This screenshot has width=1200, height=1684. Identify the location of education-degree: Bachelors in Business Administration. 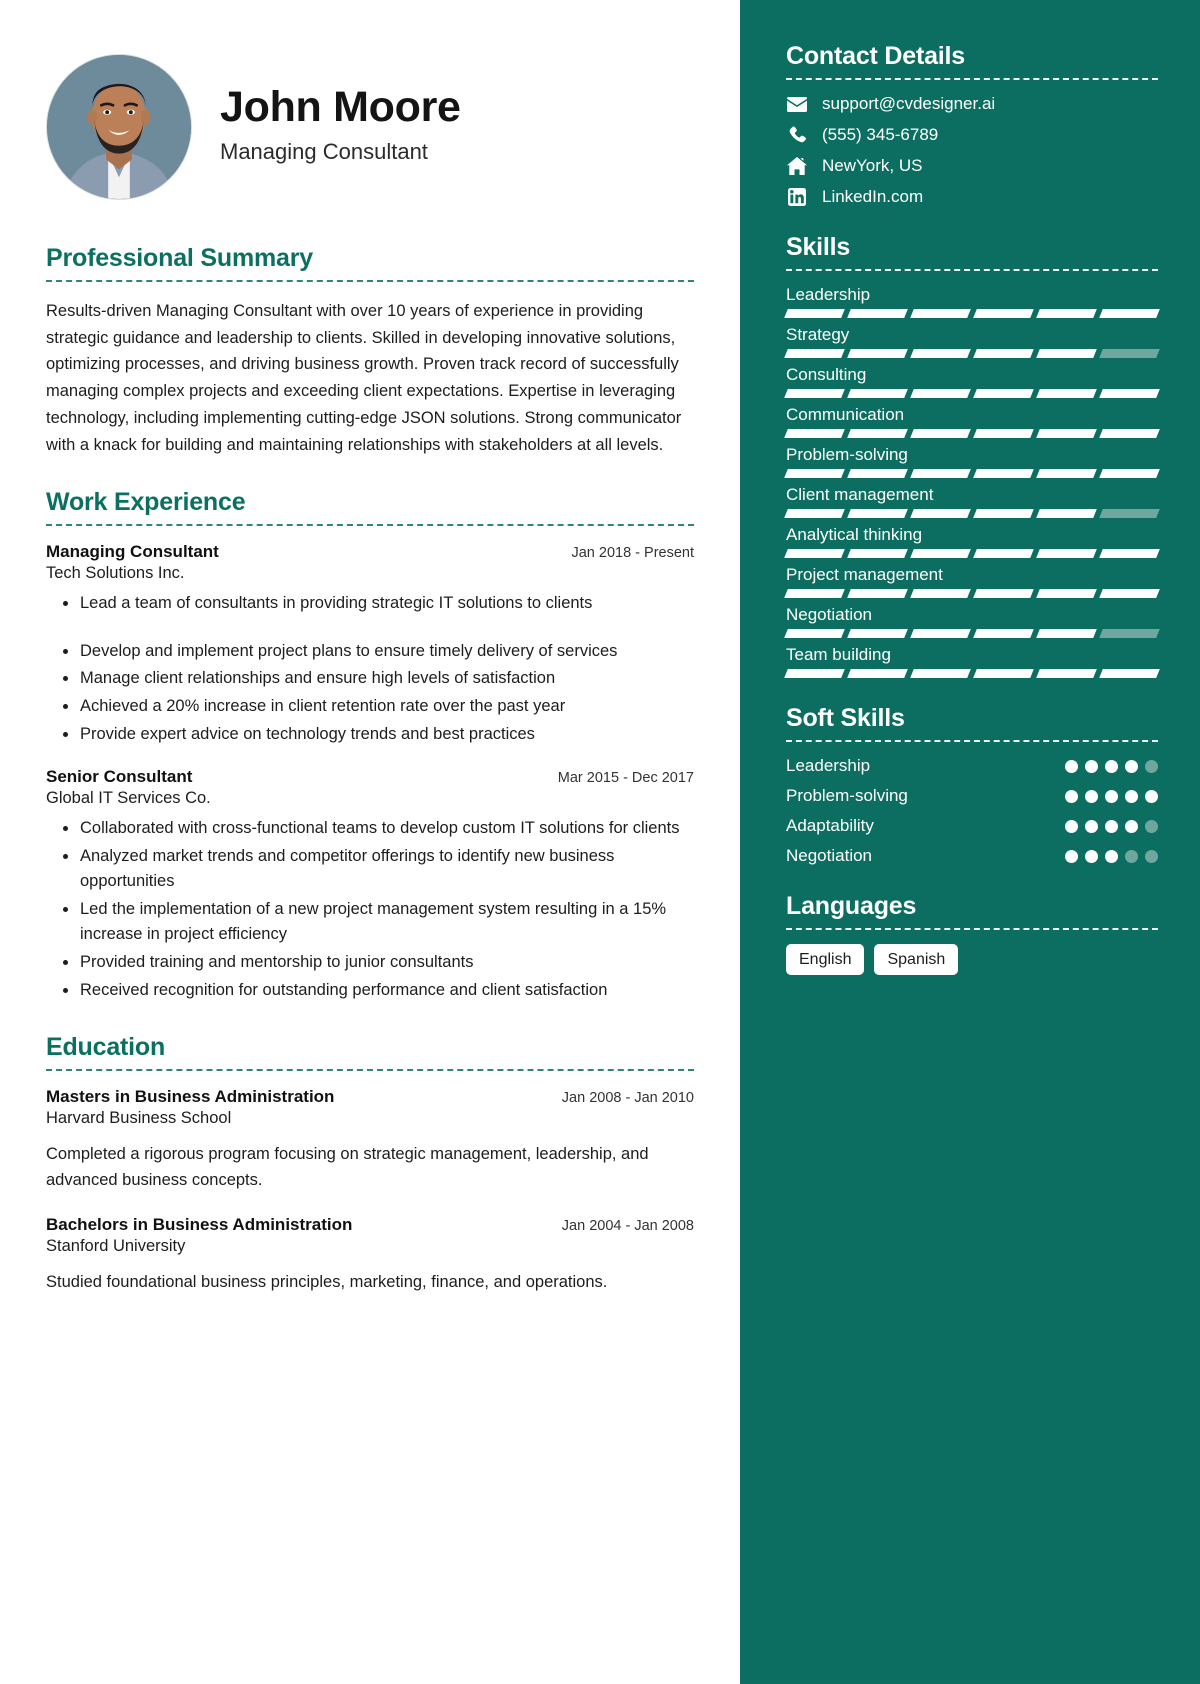
(199, 1225).